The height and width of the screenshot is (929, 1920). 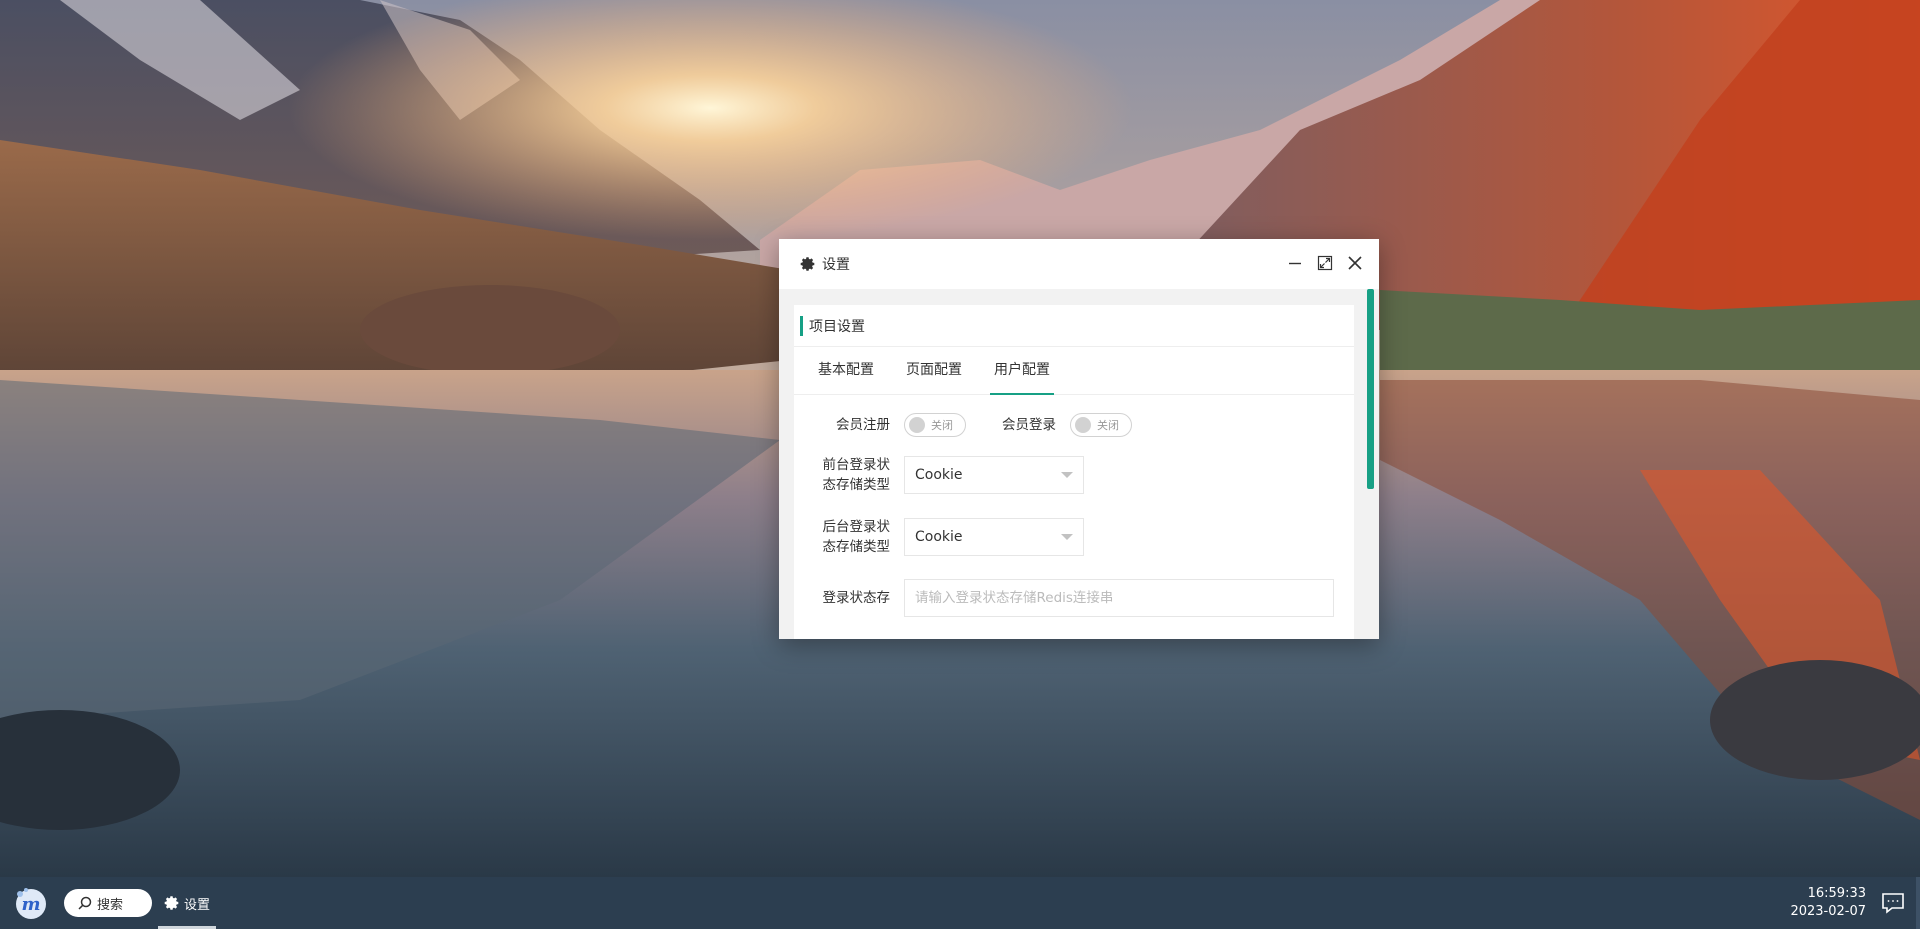 I want to click on back-login-storage-select: Cookie, so click(x=994, y=537).